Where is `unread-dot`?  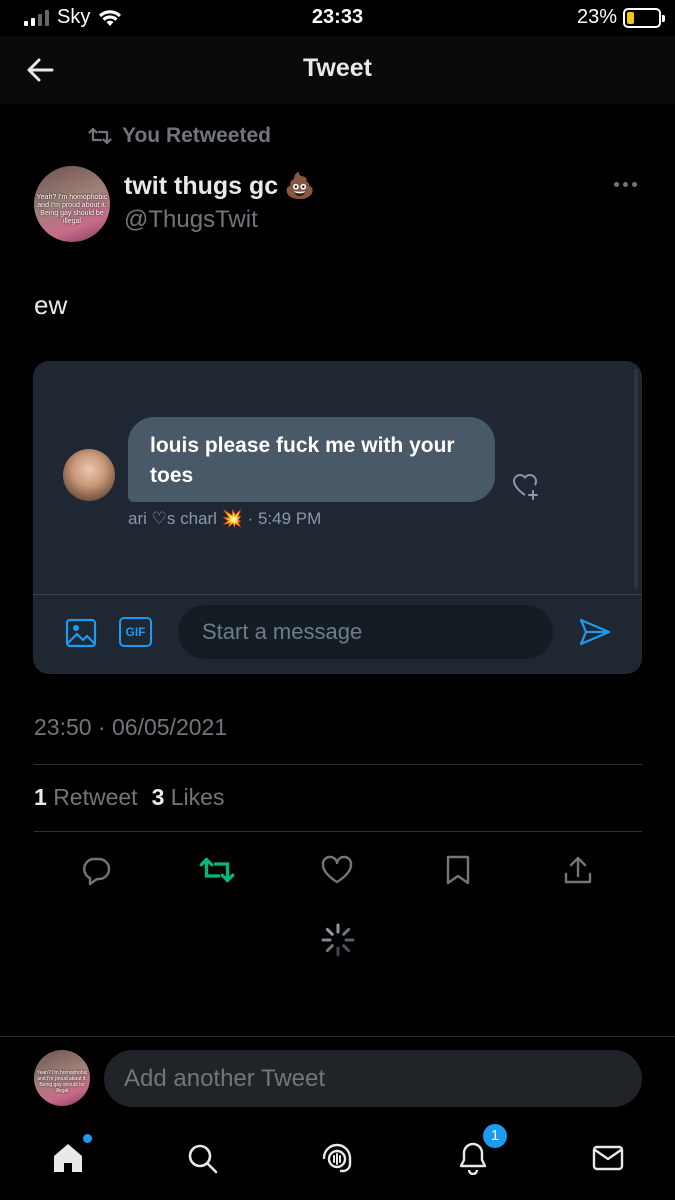
unread-dot is located at coordinates (87, 1138).